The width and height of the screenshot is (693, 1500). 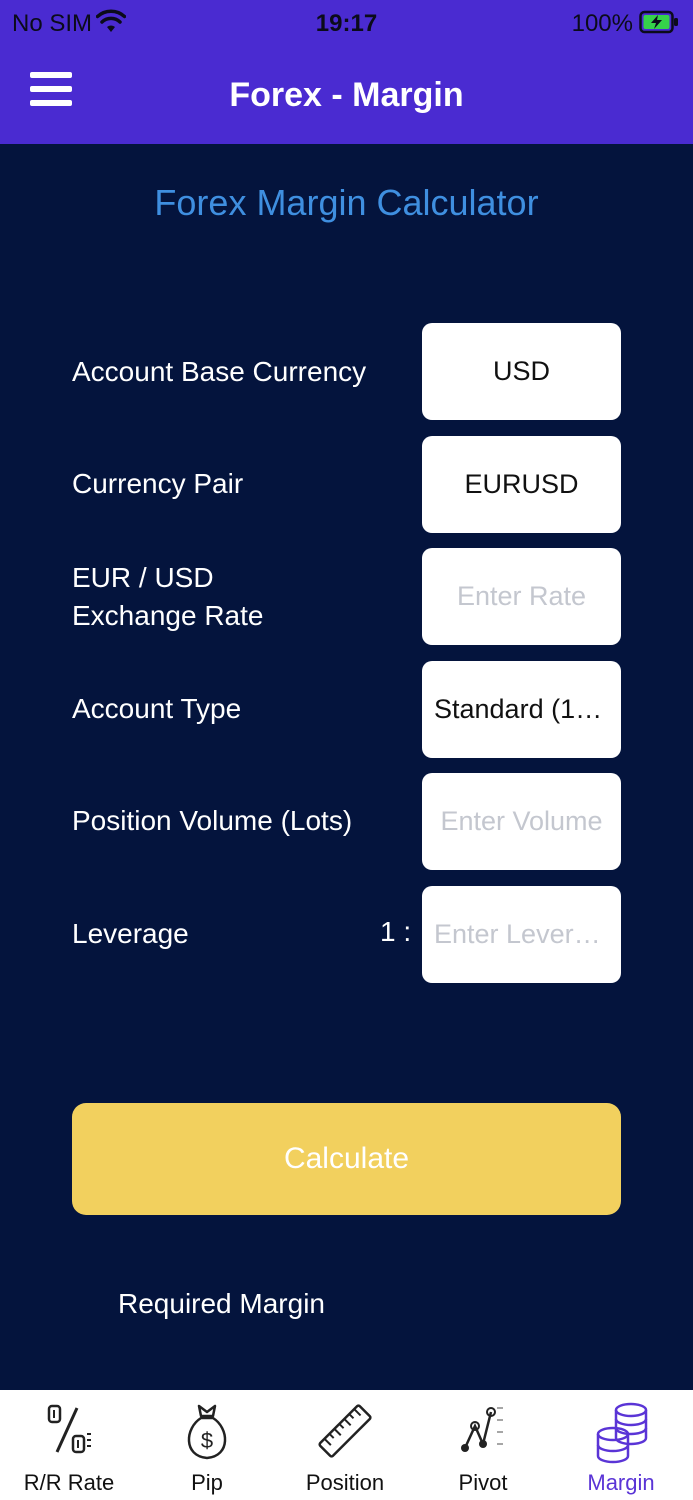 What do you see at coordinates (482, 1429) in the screenshot?
I see `pivot-chart-icon` at bounding box center [482, 1429].